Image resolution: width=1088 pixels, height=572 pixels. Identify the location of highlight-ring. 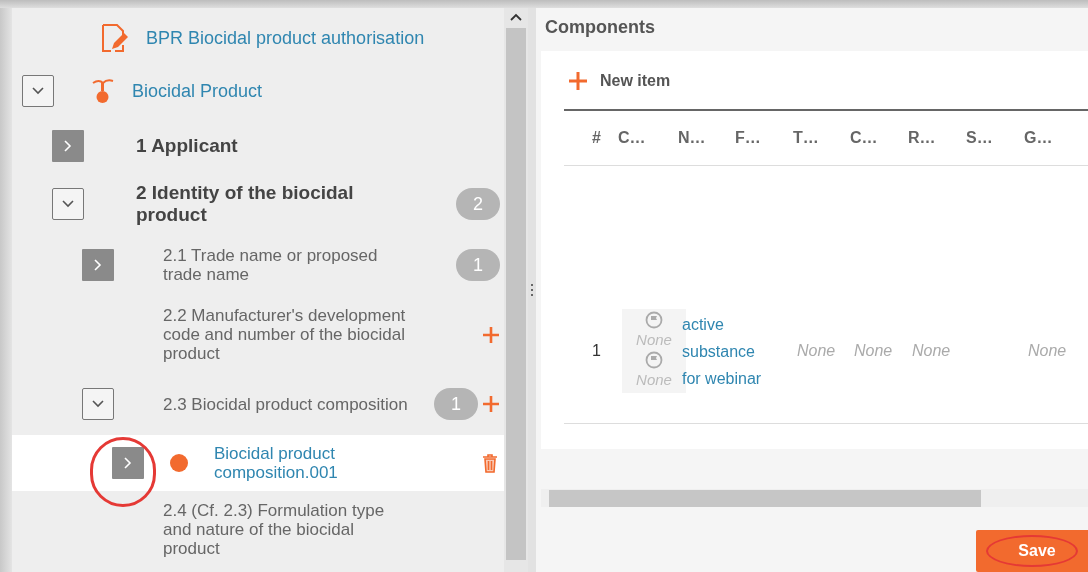
(123, 472).